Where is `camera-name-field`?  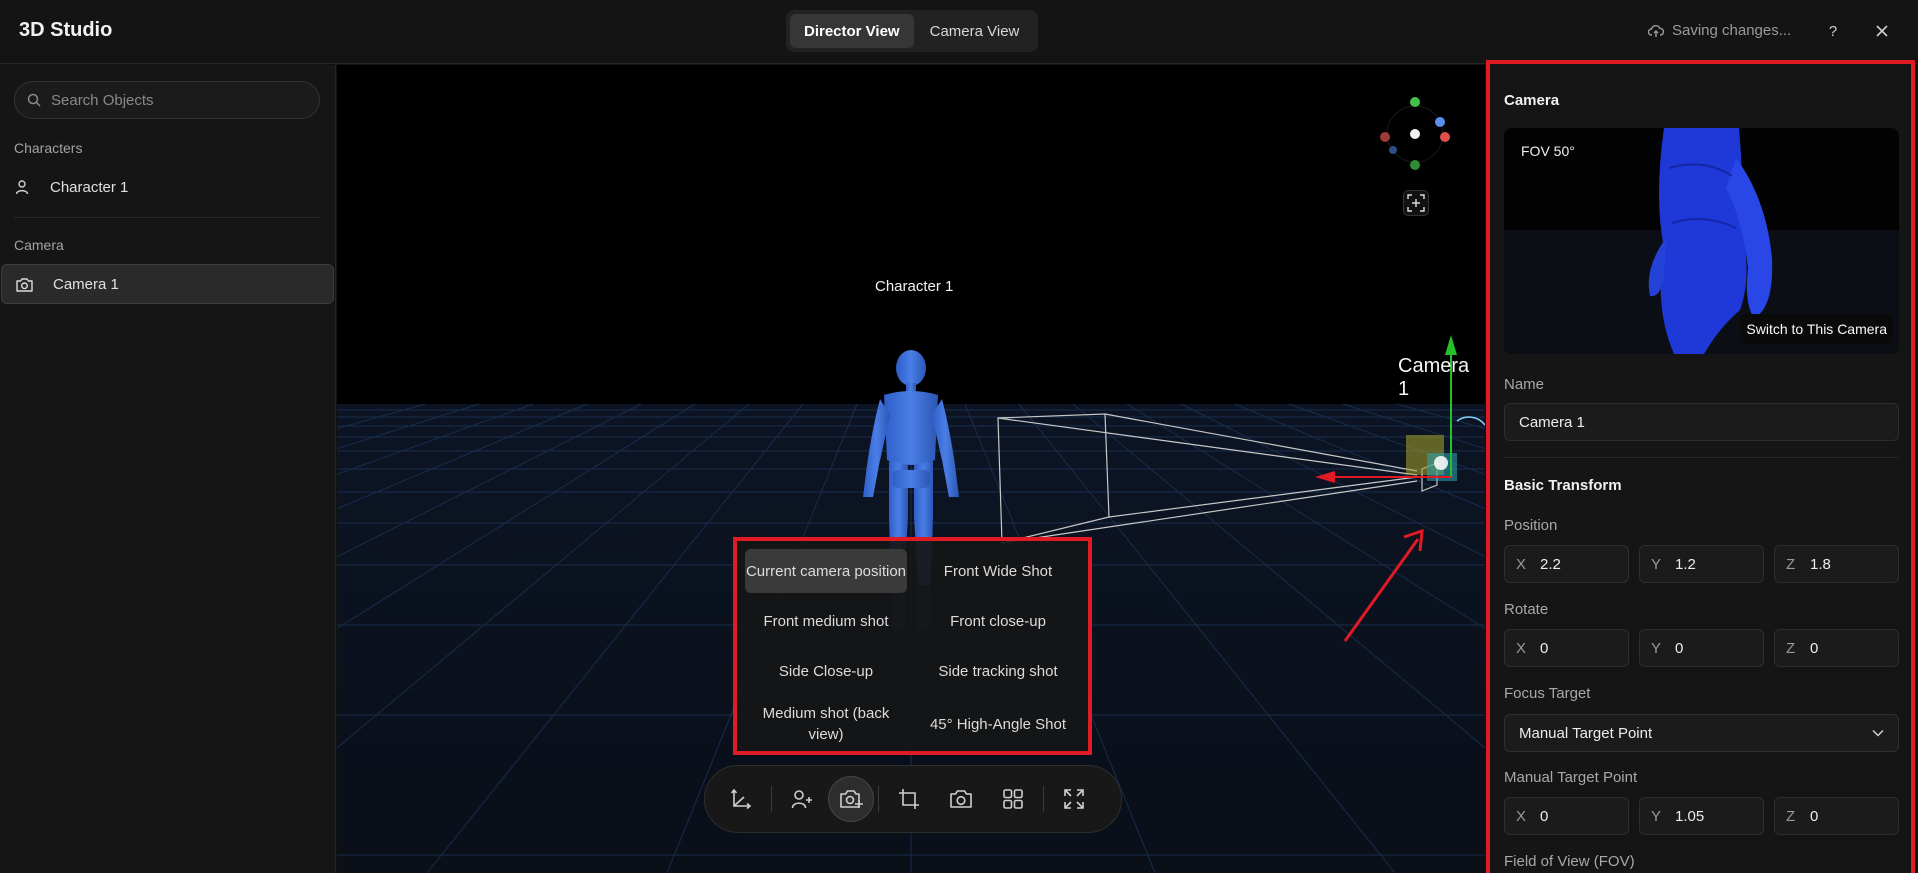 camera-name-field is located at coordinates (1701, 422).